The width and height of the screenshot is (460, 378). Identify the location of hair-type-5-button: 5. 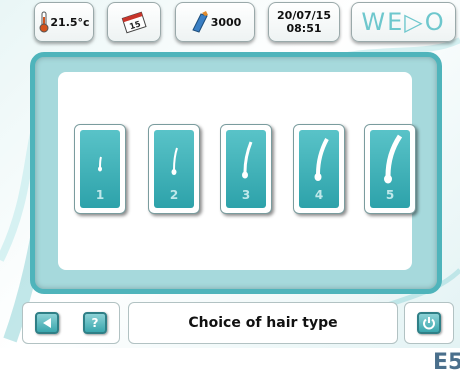
(390, 169).